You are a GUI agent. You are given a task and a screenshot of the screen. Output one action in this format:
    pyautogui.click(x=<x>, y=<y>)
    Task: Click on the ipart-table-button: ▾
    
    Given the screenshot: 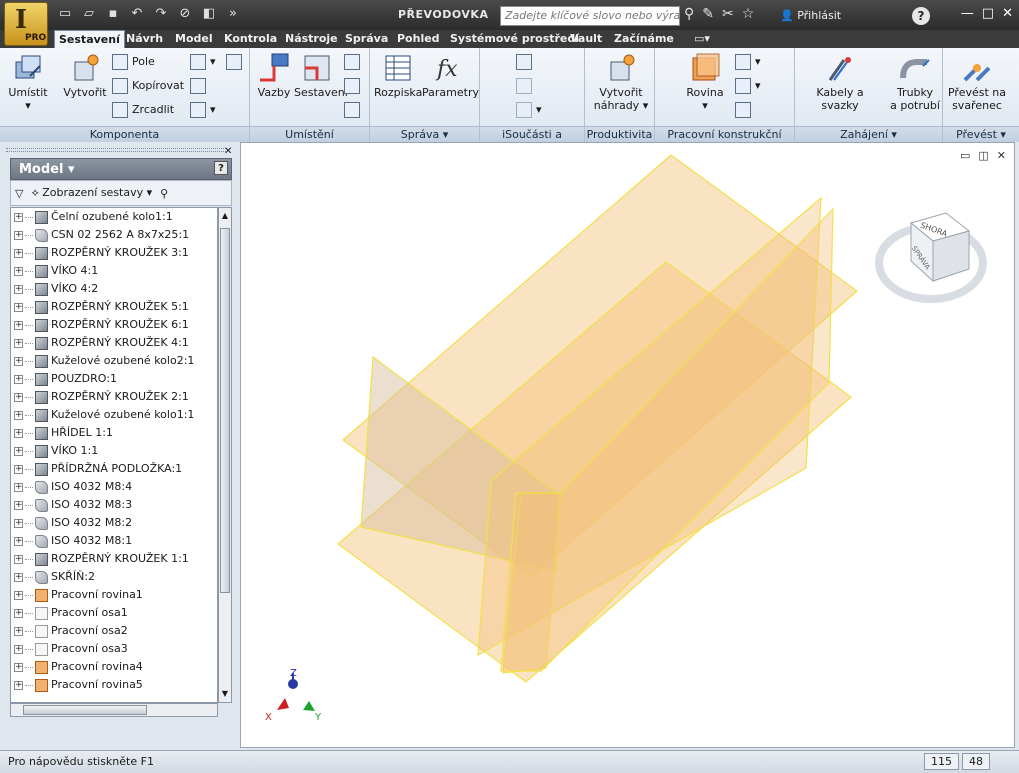 What is the action you would take?
    pyautogui.click(x=529, y=110)
    